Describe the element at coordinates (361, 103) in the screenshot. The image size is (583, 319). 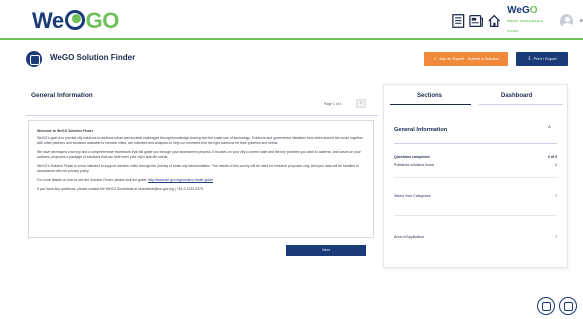
I see `page-next-button: ›` at that location.